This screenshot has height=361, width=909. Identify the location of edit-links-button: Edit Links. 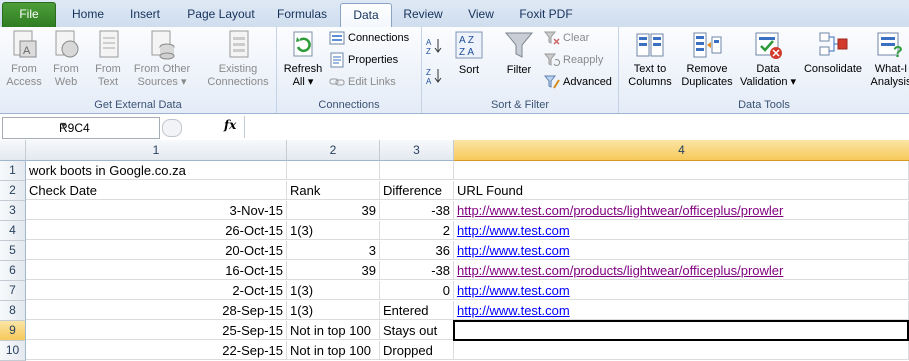
(362, 83).